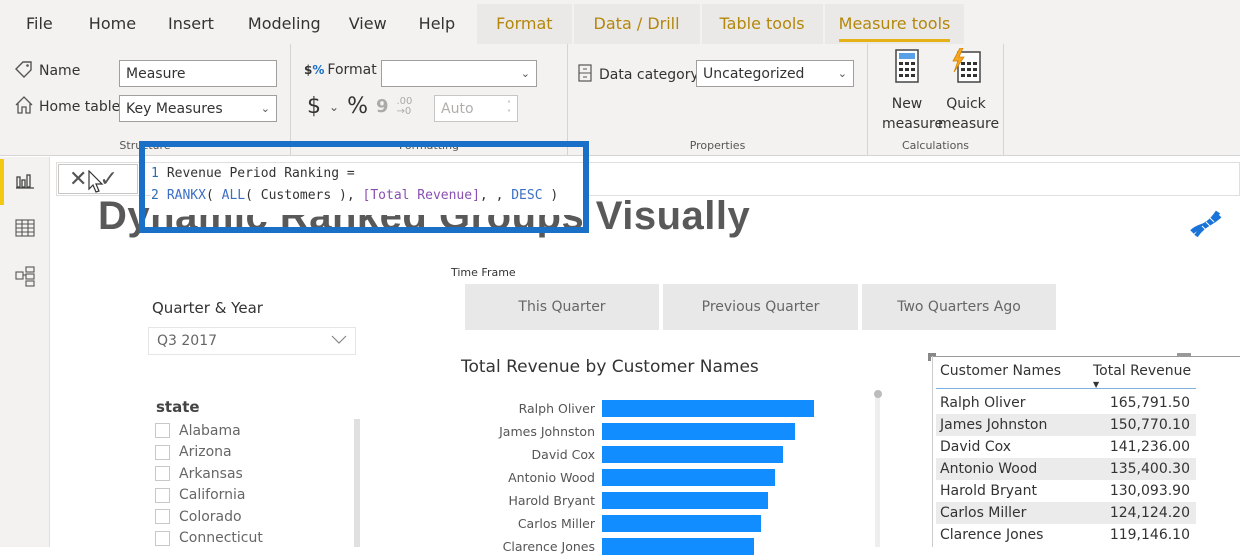 This screenshot has width=1240, height=555. I want to click on tab-format: Format, so click(524, 24).